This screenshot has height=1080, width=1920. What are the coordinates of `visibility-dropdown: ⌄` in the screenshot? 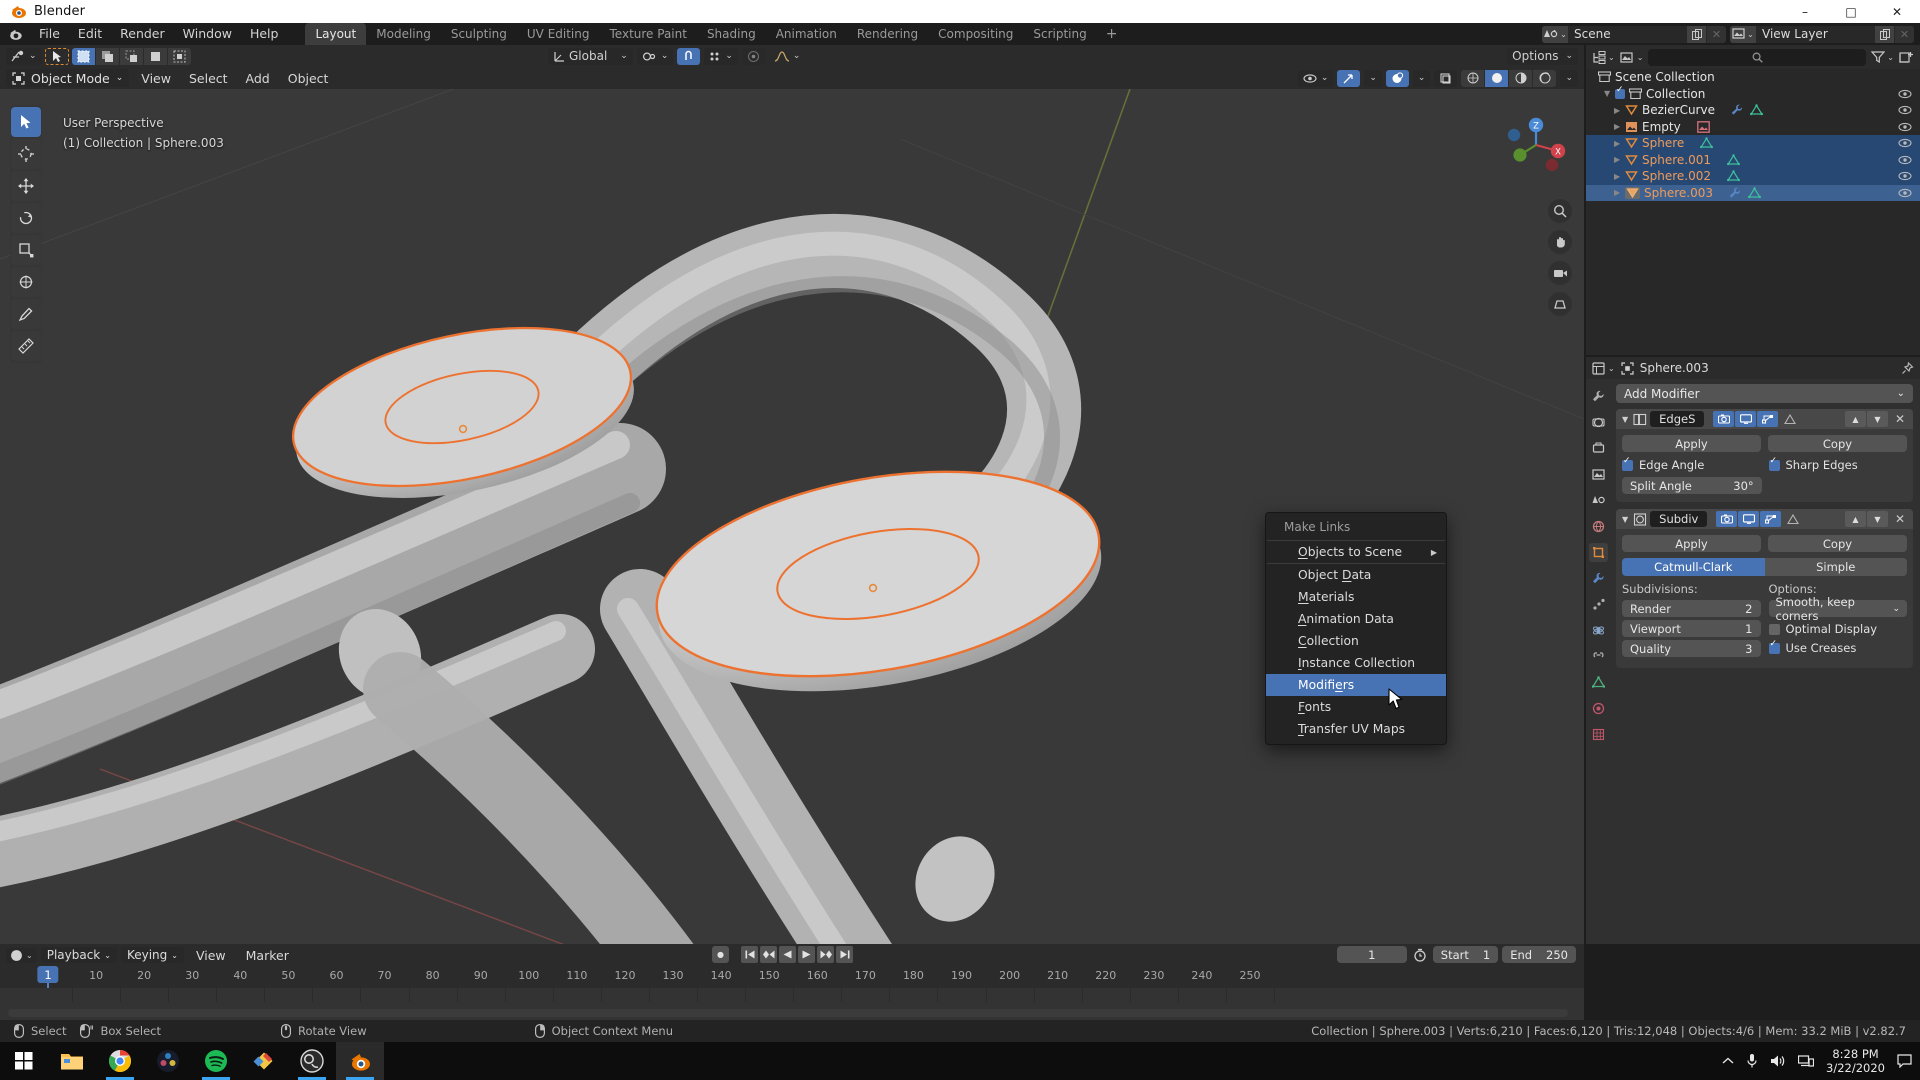 It's located at (1315, 78).